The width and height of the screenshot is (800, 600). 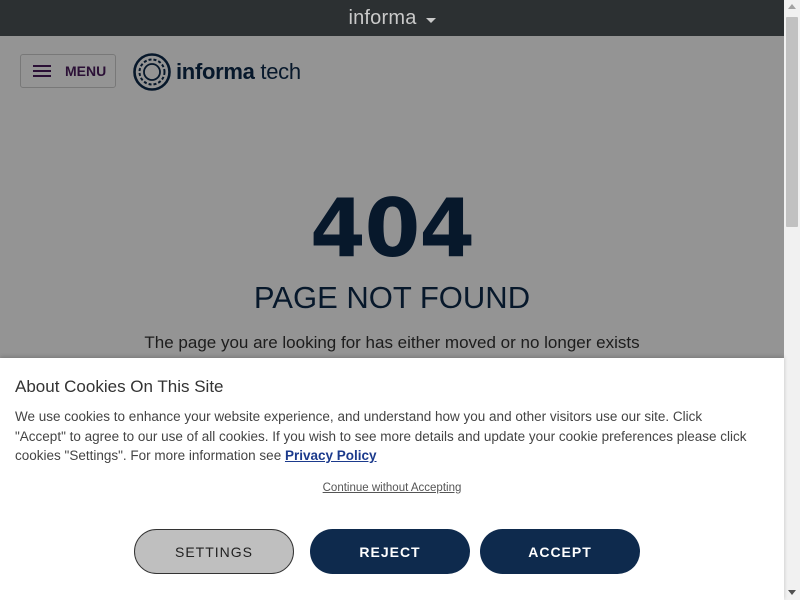 What do you see at coordinates (792, 592) in the screenshot?
I see `scroll-down-icon` at bounding box center [792, 592].